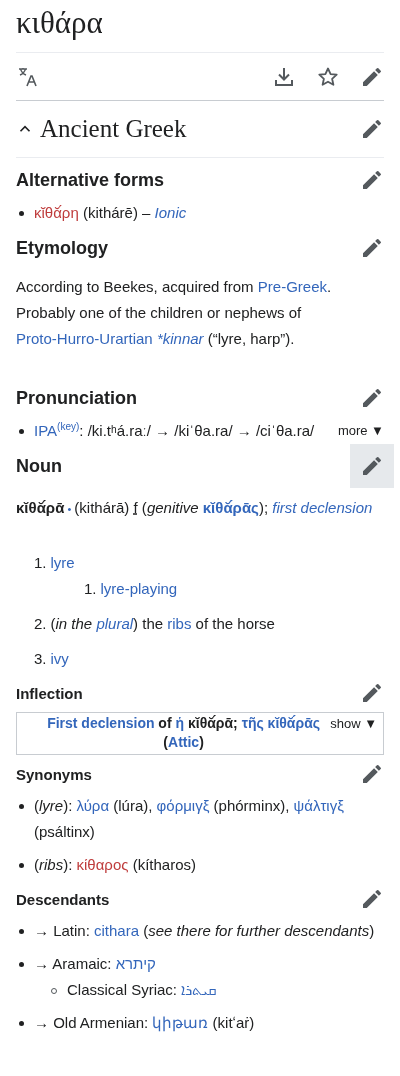 Image resolution: width=400 pixels, height=1076 pixels. What do you see at coordinates (360, 431) in the screenshot?
I see `more-toggle: more ▼` at bounding box center [360, 431].